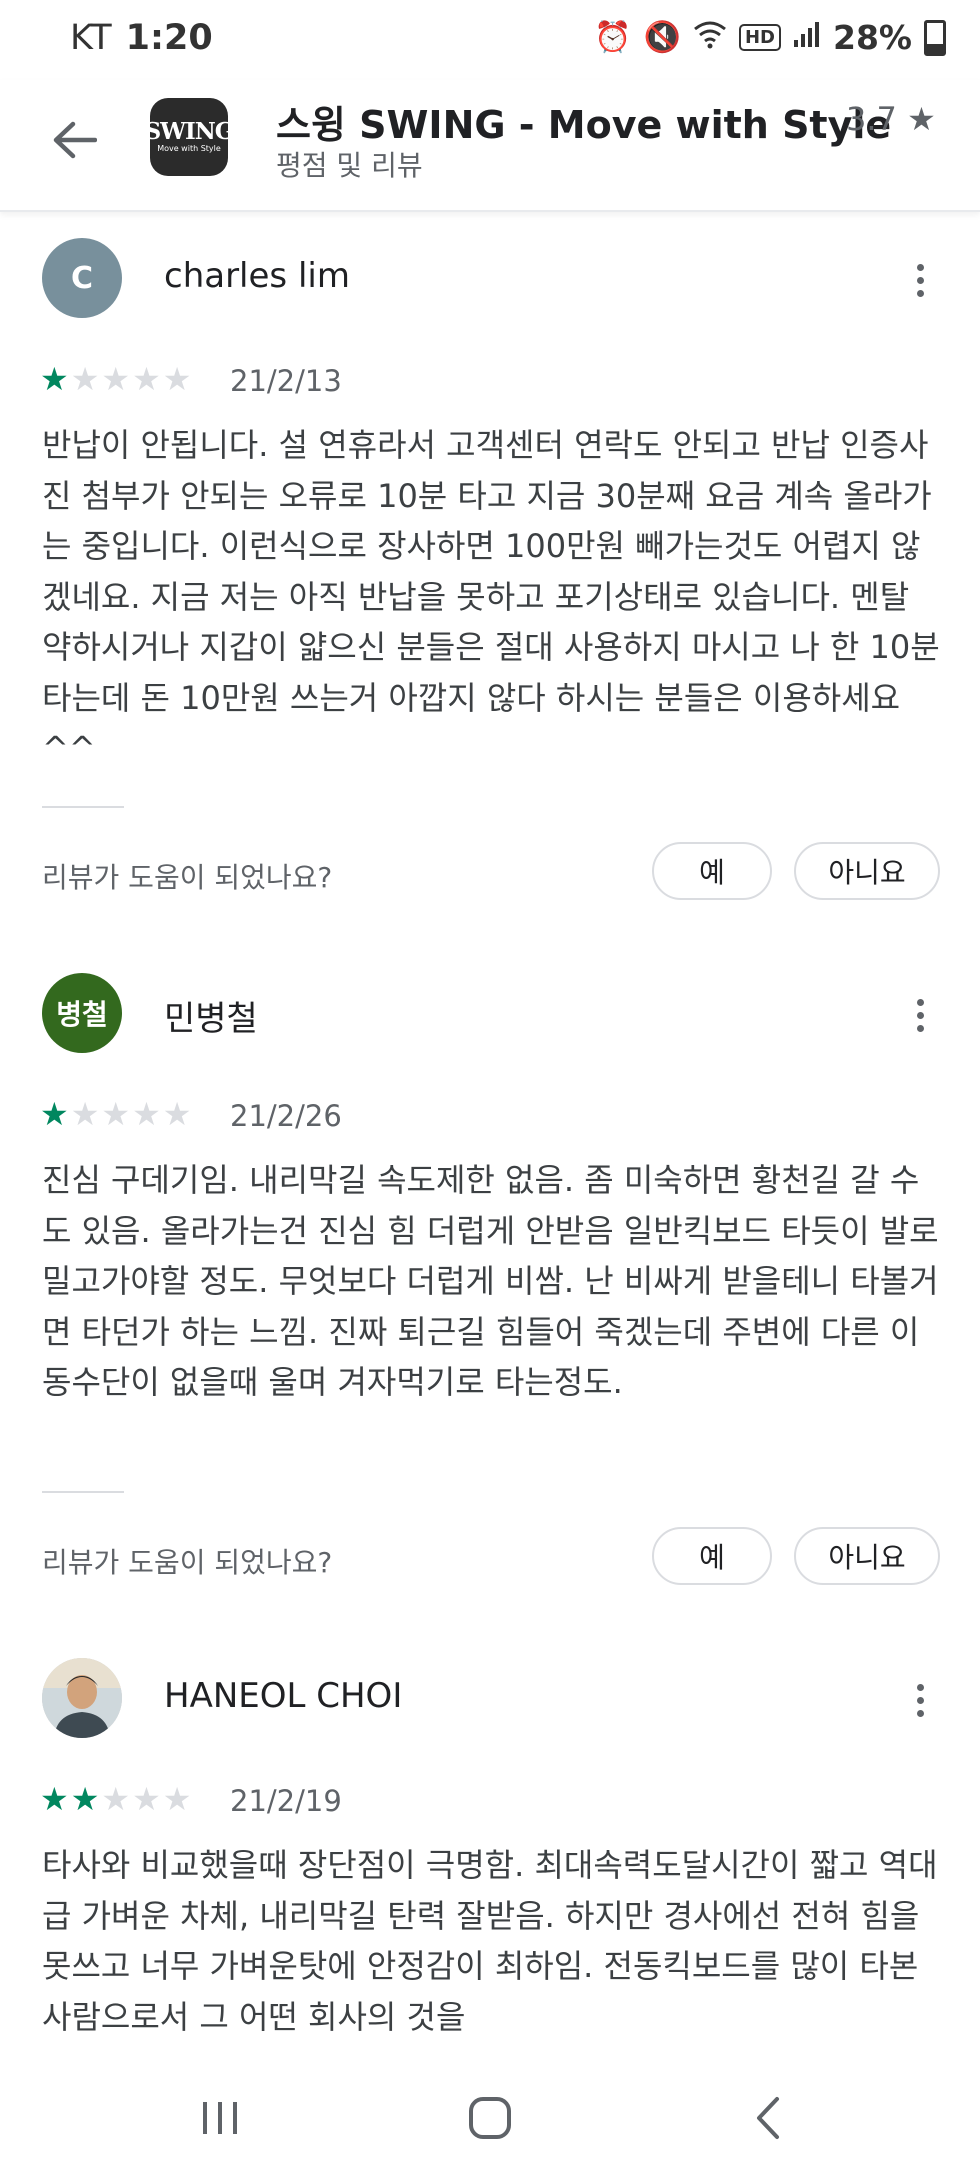  I want to click on avatar: C, so click(82, 278).